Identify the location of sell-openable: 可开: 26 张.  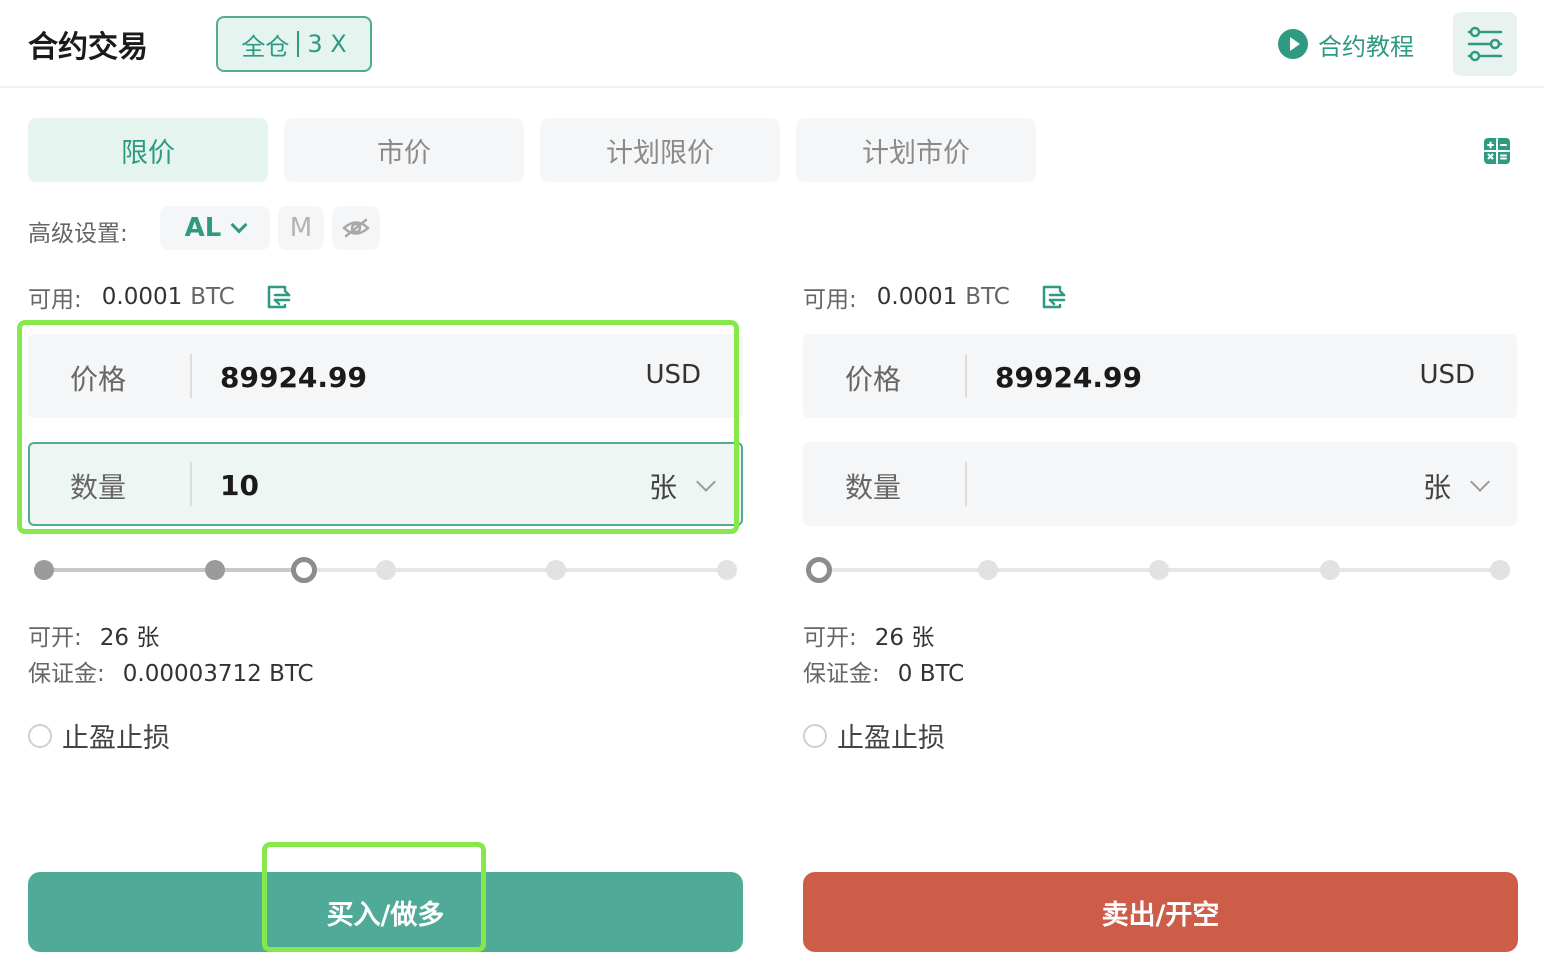
(868, 635).